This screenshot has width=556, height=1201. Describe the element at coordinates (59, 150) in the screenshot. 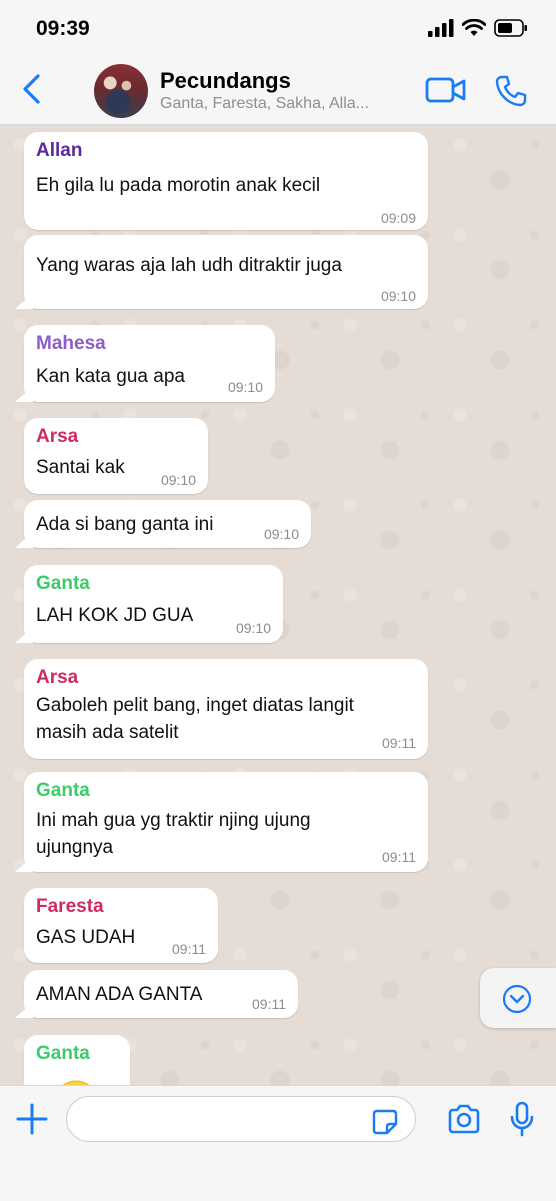

I see `message-sender: Allan` at that location.